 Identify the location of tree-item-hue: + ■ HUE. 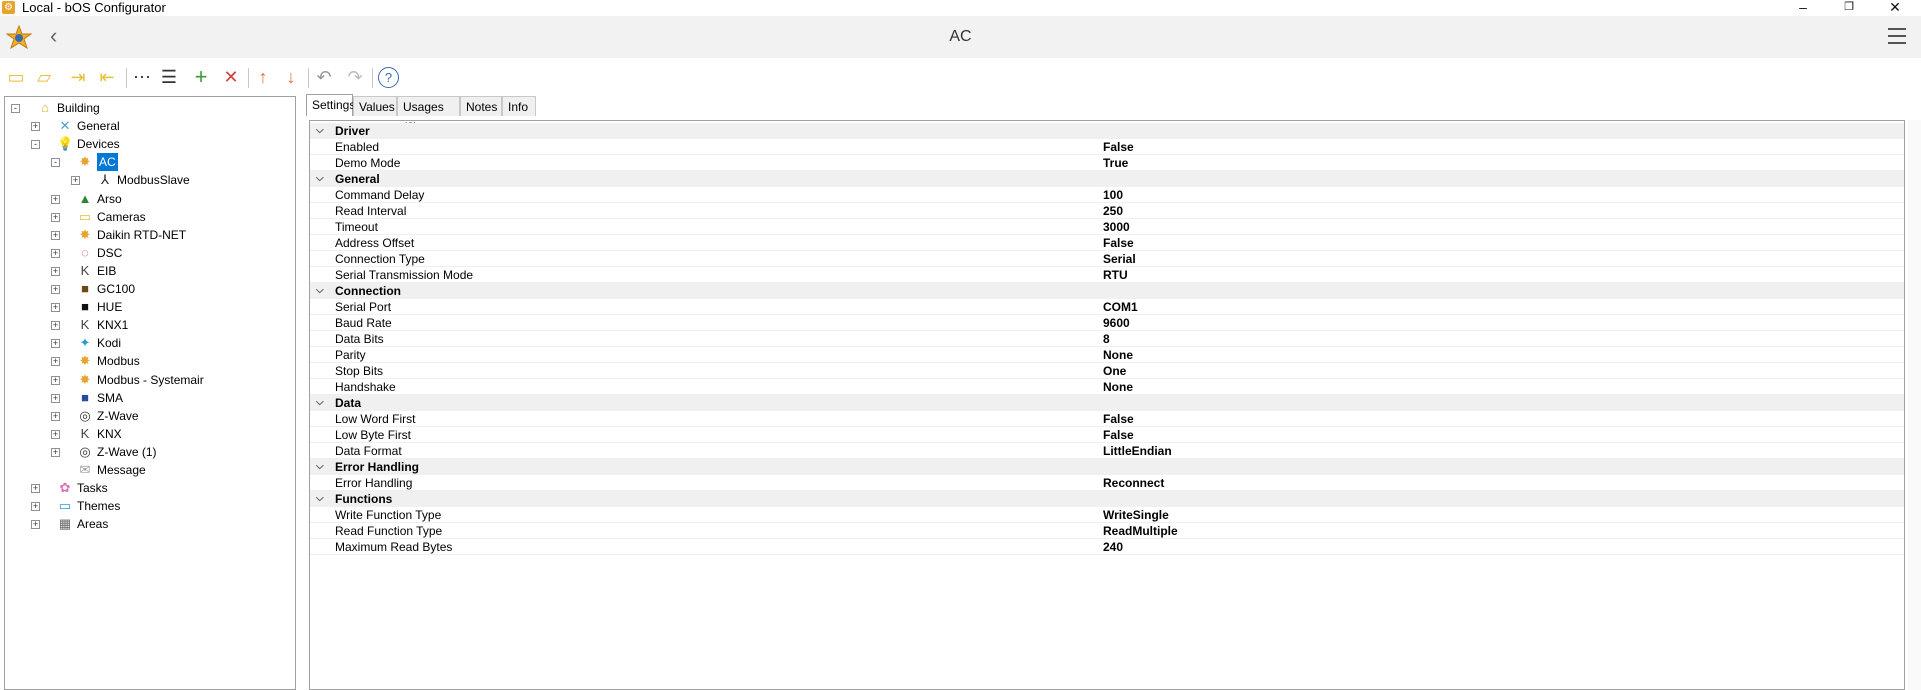
(149, 307).